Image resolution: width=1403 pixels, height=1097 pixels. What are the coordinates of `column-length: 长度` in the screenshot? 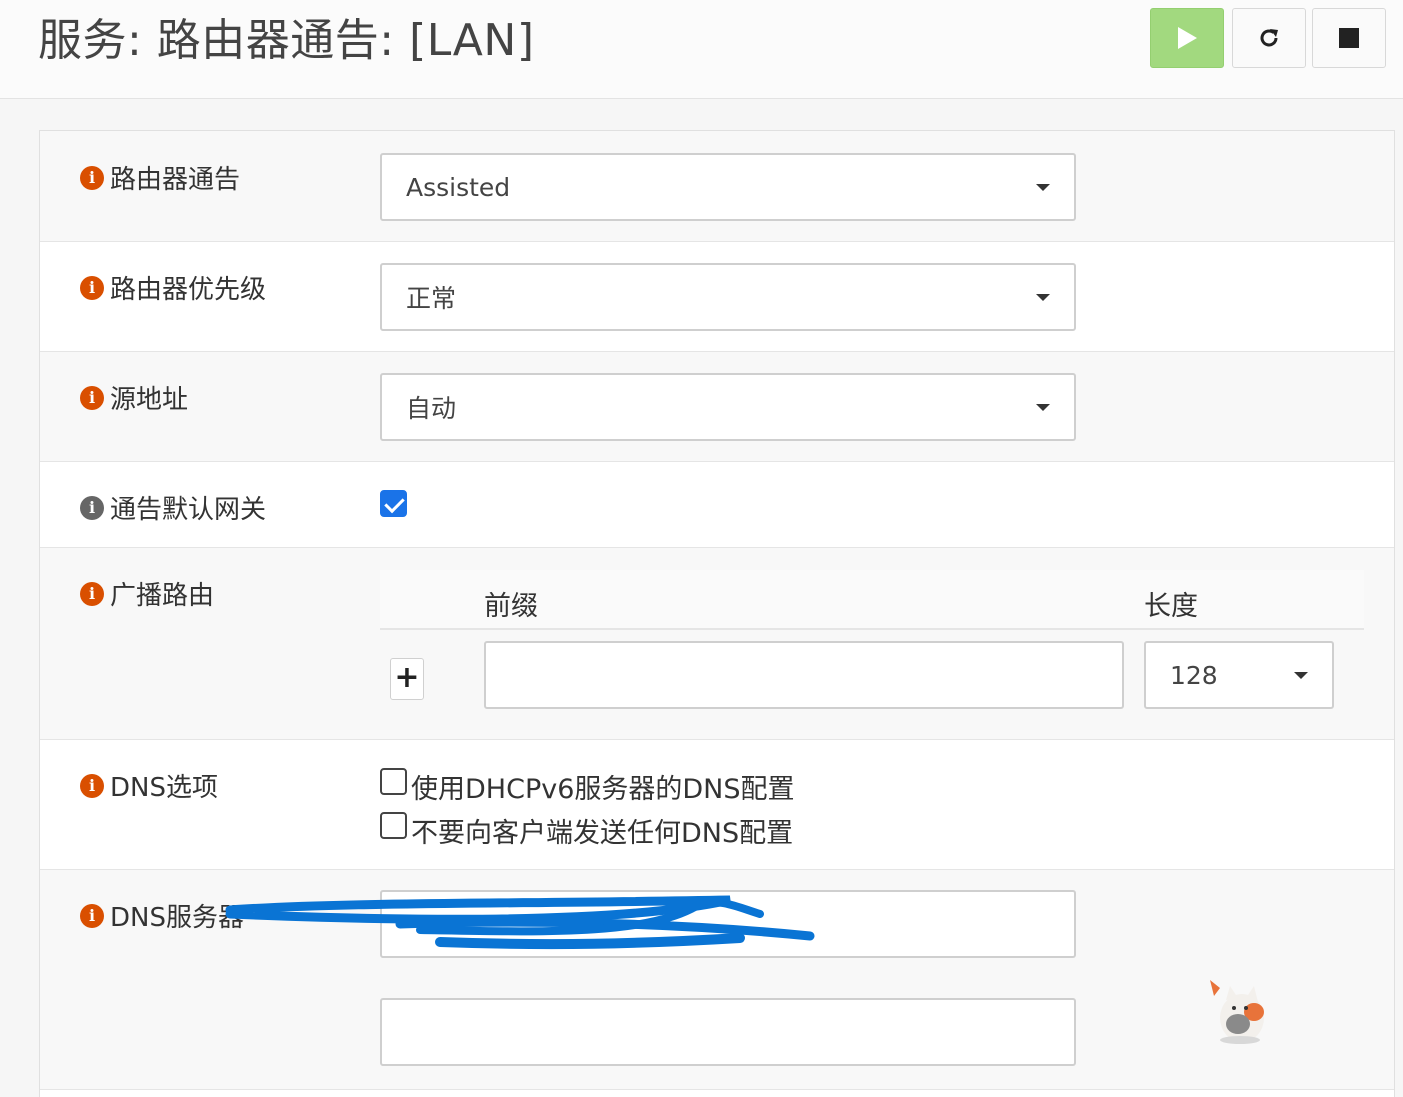 It's located at (1171, 606).